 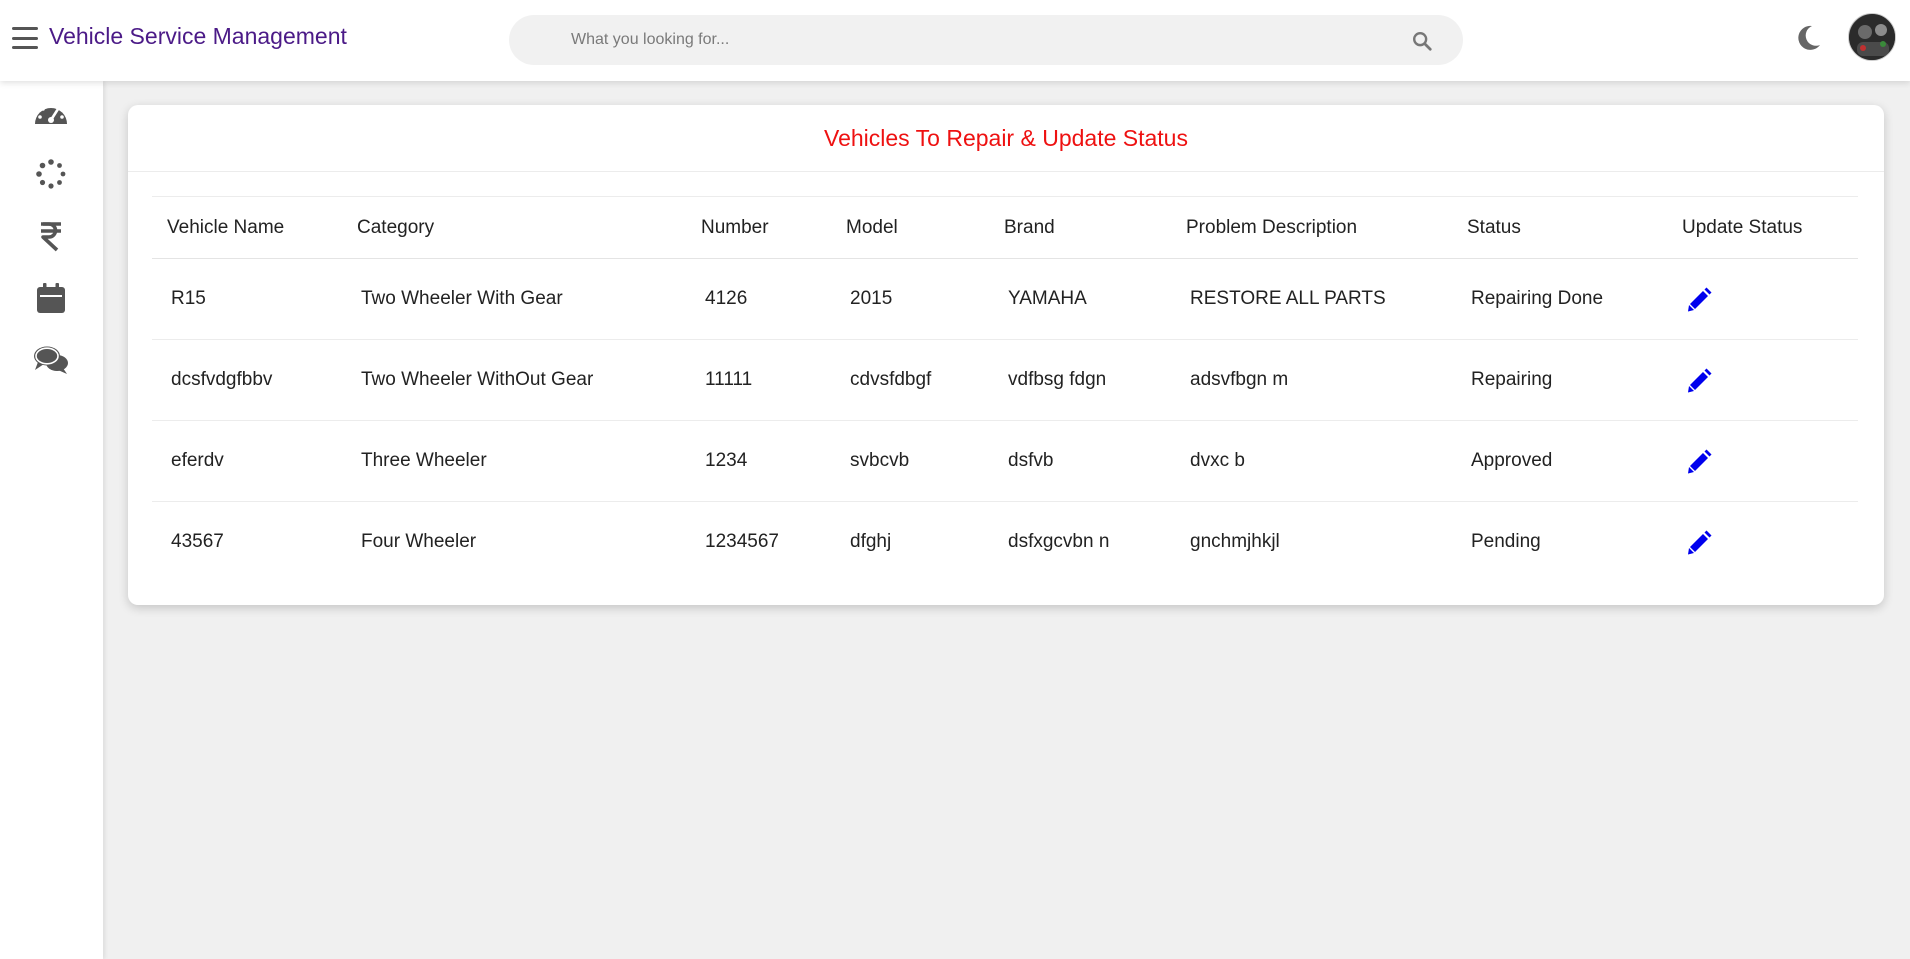 I want to click on moon-dark-mode-icon, so click(x=1808, y=38).